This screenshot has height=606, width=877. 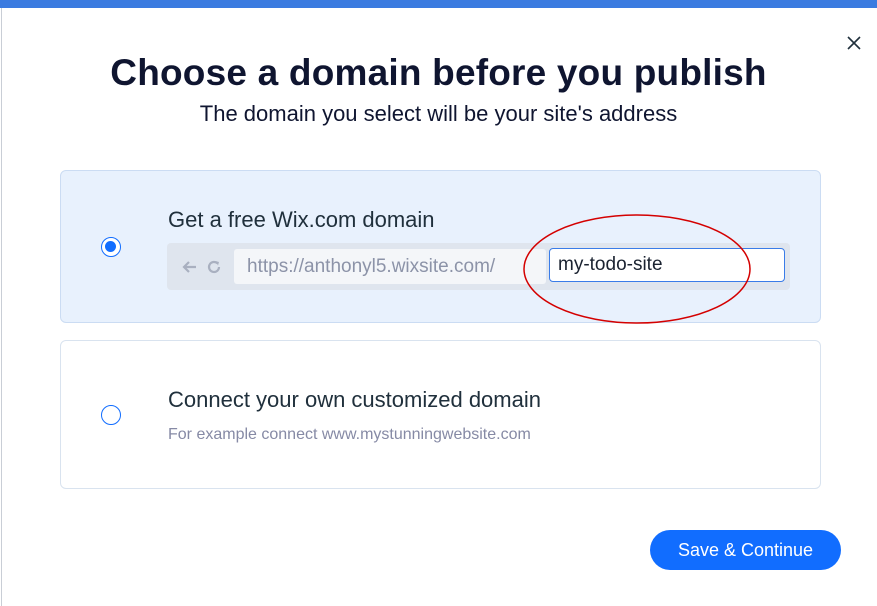 What do you see at coordinates (354, 399) in the screenshot?
I see `custom-domain-label: Connect your own customized domain` at bounding box center [354, 399].